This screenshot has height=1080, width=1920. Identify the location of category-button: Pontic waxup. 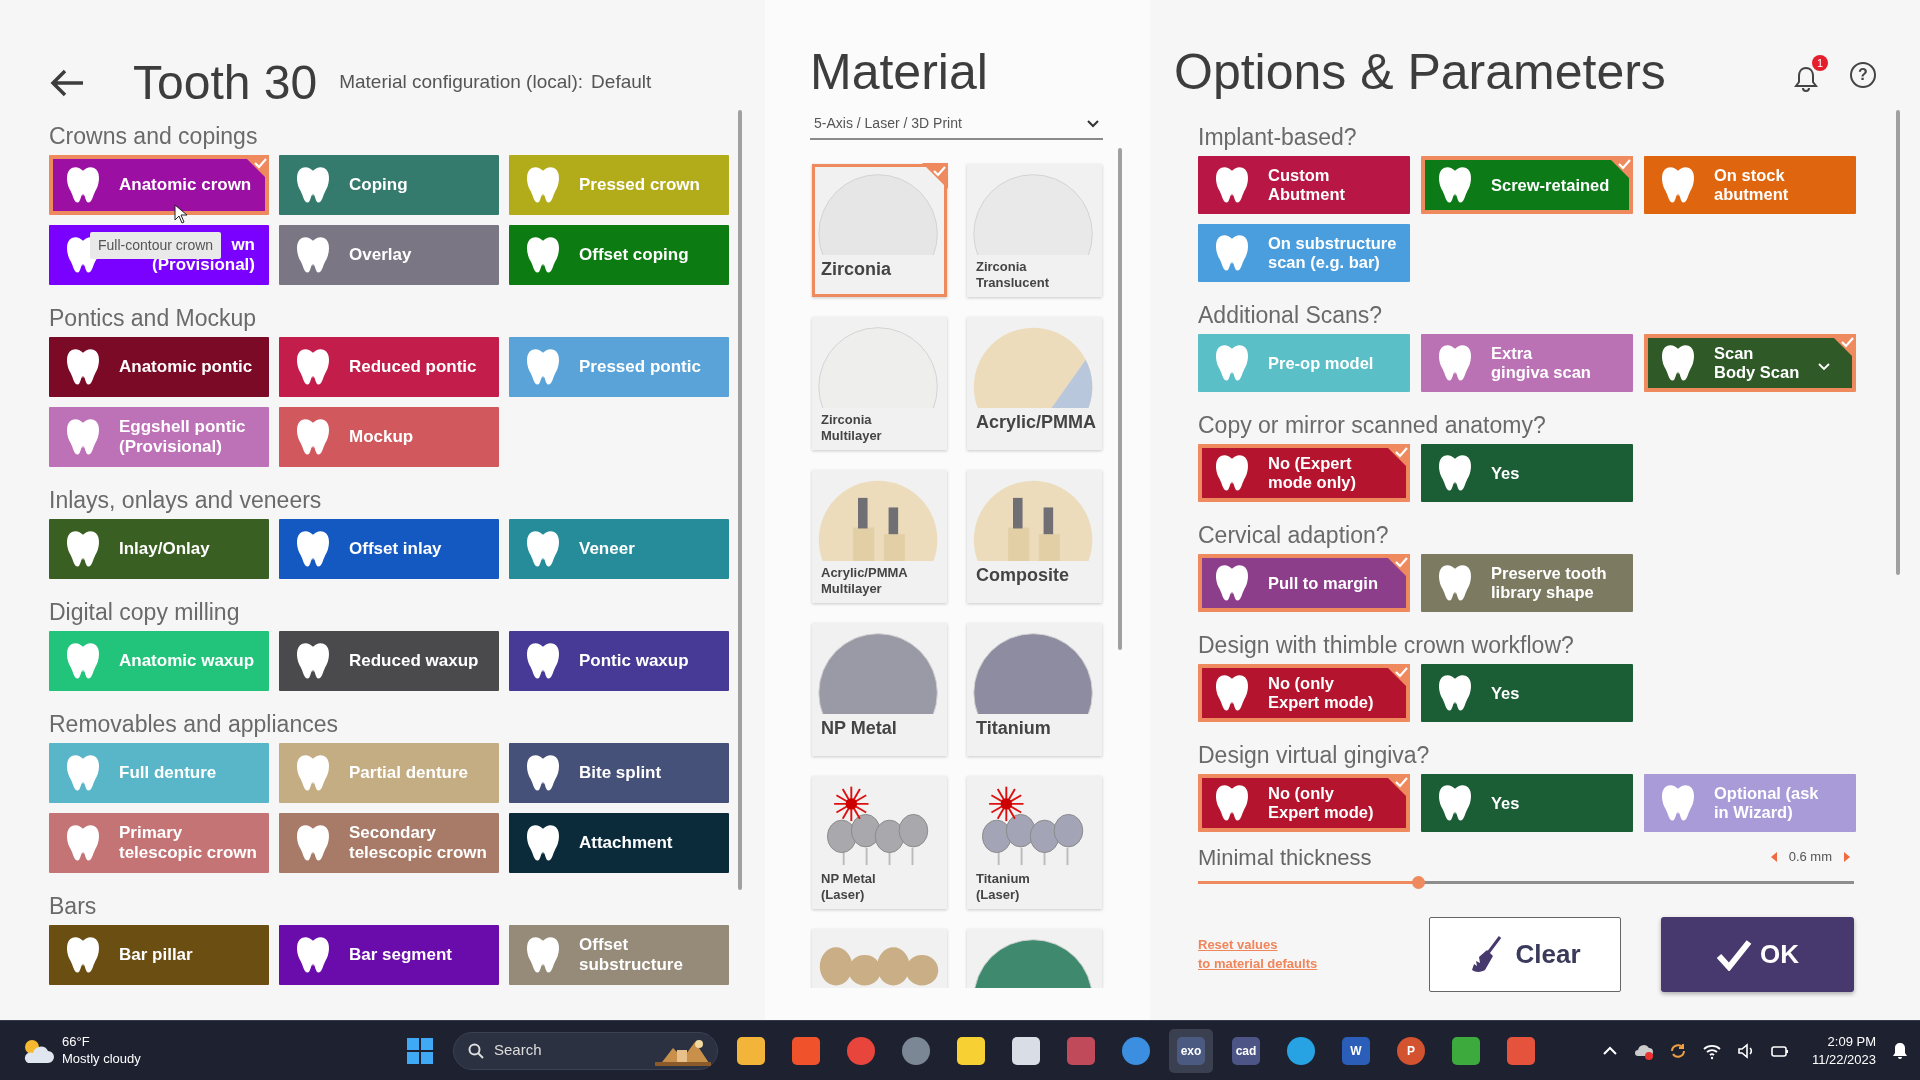
(619, 661).